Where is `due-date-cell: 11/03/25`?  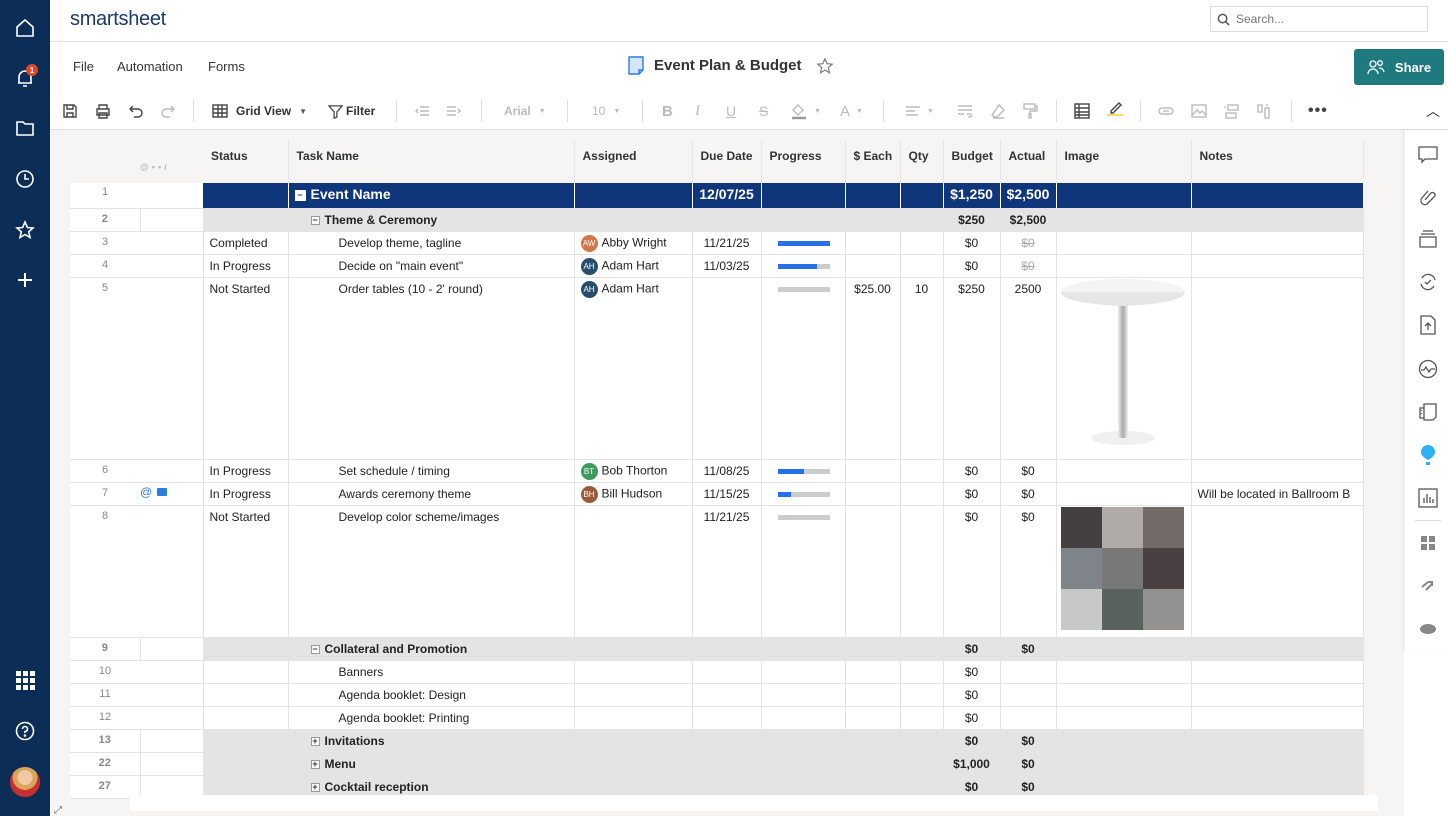 due-date-cell: 11/03/25 is located at coordinates (727, 266).